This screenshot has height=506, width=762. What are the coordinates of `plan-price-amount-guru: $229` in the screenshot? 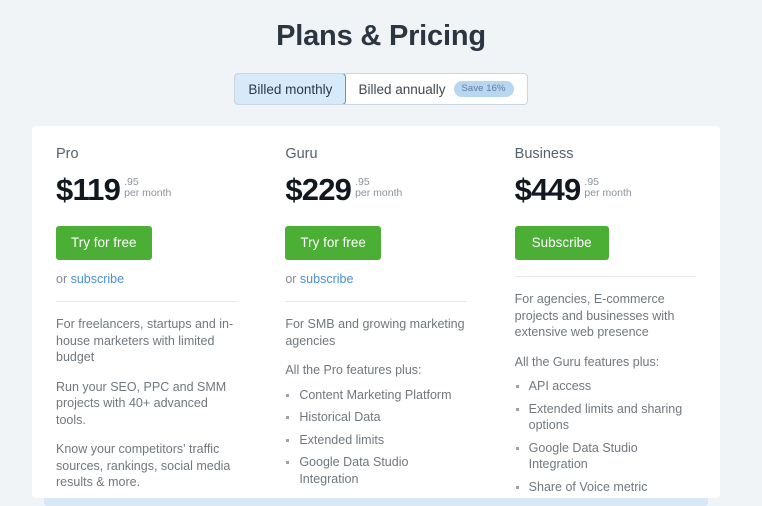 It's located at (318, 189).